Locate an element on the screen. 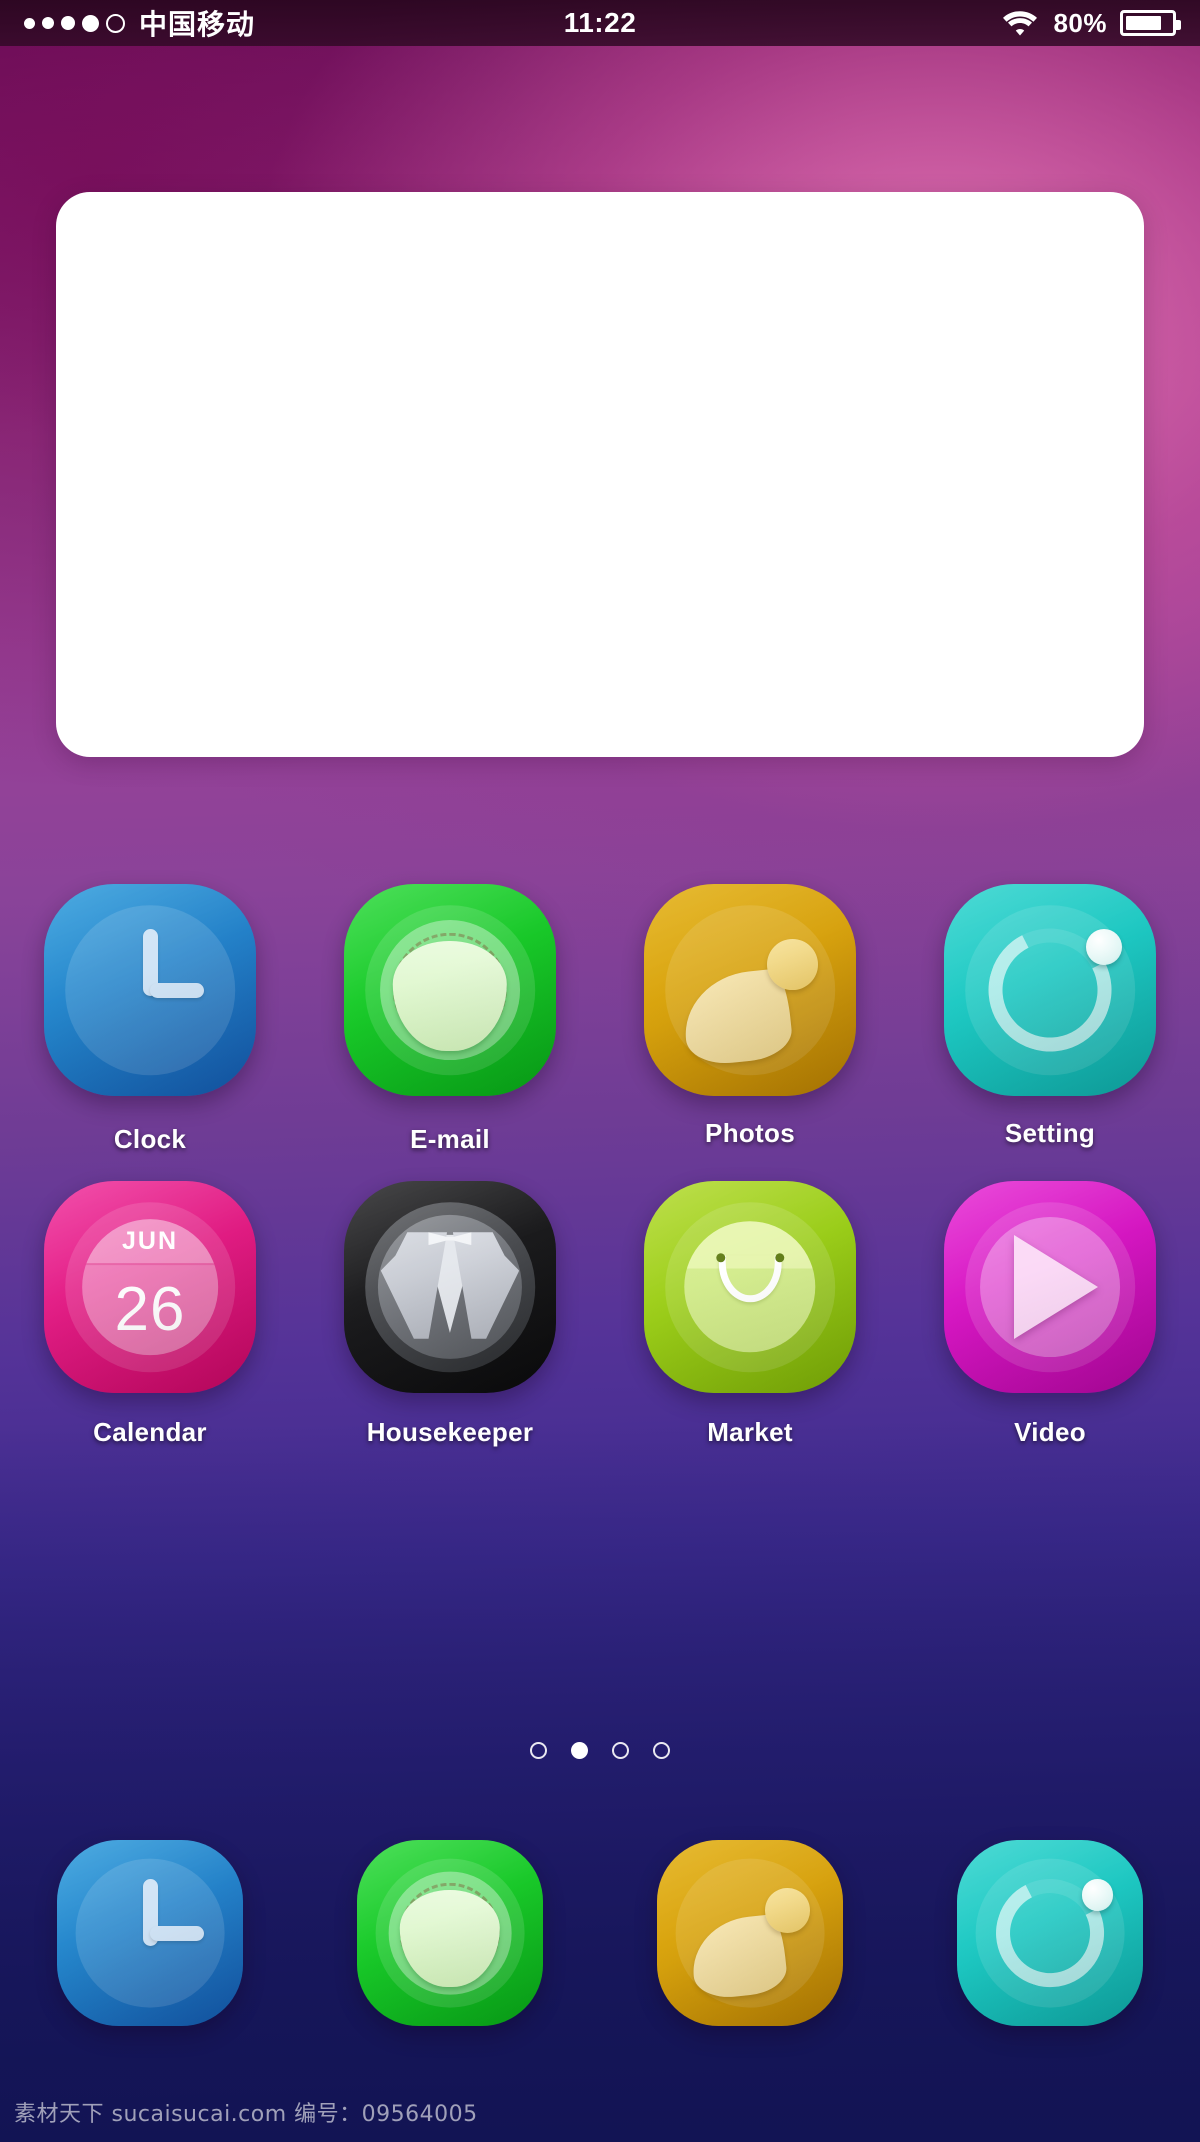  app-row-2: JUN 26 Calendar Housekeeper Market Video is located at coordinates (600, 1314).